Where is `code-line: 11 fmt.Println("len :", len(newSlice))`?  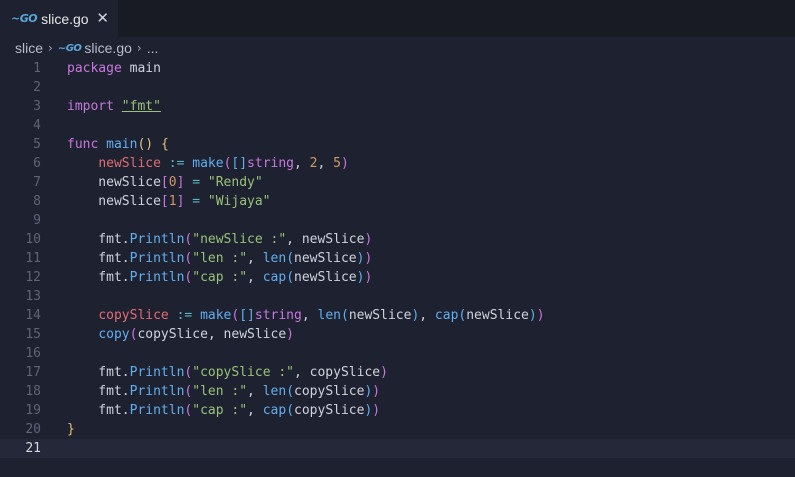
code-line: 11 fmt.Println("len :", len(newSlice)) is located at coordinates (397, 258).